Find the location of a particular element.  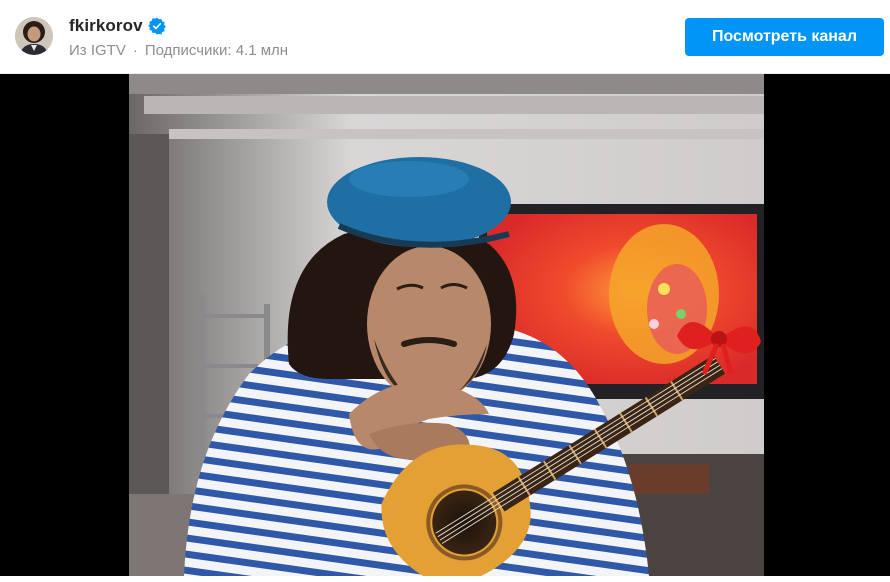

channel-meta: Из IGTV · Подписчики: 4.1 млн is located at coordinates (178, 50).